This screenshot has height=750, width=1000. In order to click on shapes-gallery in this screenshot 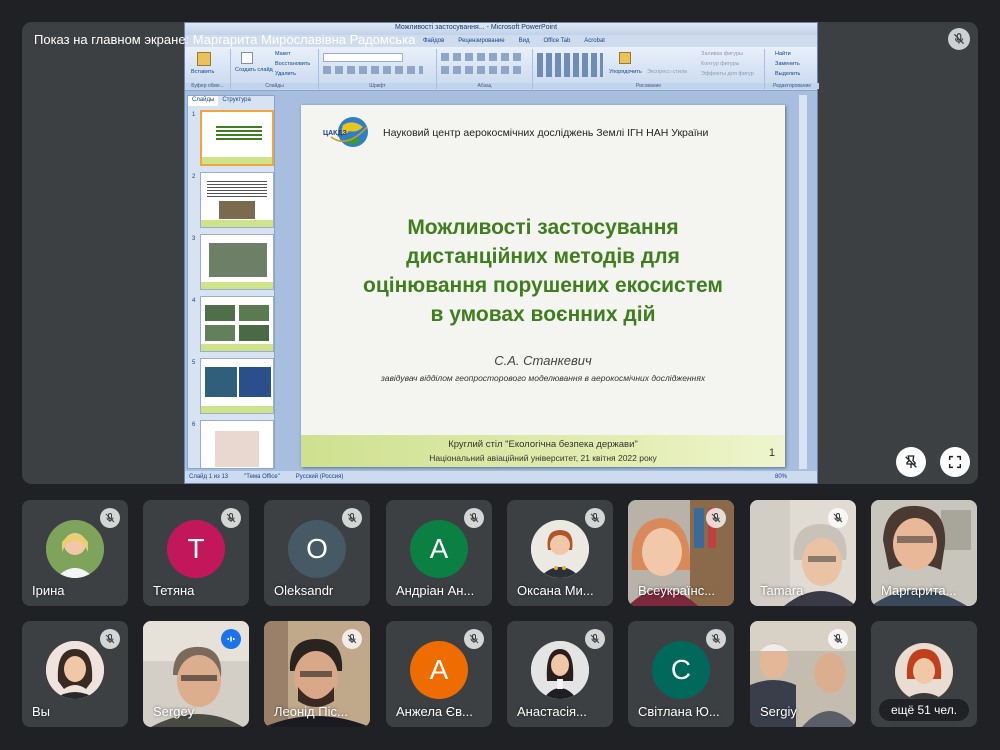, I will do `click(570, 65)`.